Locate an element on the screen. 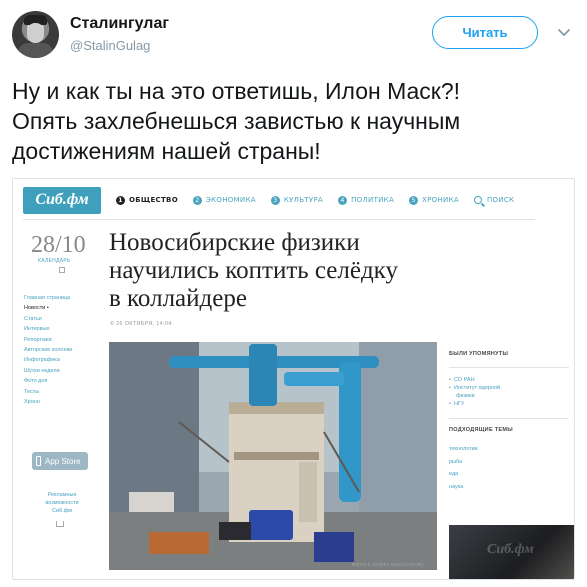 The image size is (587, 587). side-menu-item: Авторские колонки is located at coordinates (48, 350).